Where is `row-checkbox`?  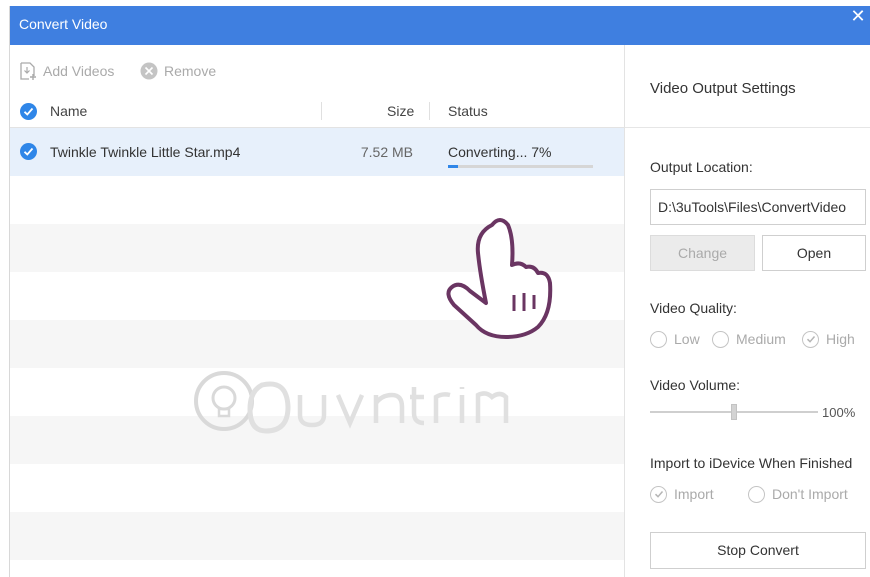
row-checkbox is located at coordinates (28, 151).